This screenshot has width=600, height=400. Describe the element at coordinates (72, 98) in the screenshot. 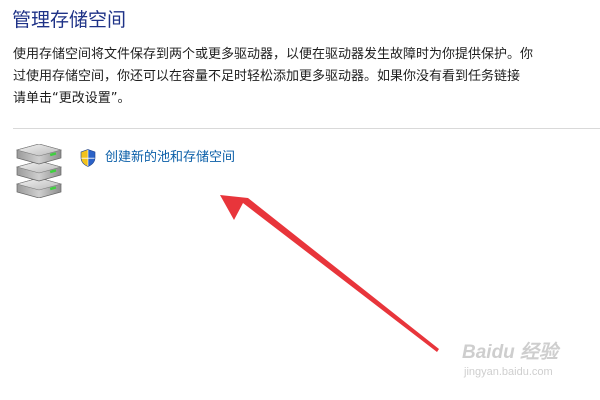

I see `description-line-3: 请单击“更改设置”。` at that location.